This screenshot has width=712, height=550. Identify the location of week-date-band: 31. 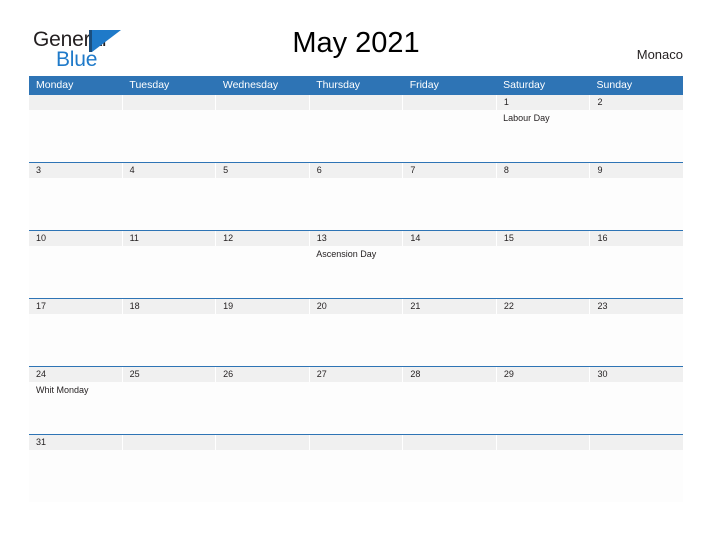
(356, 442).